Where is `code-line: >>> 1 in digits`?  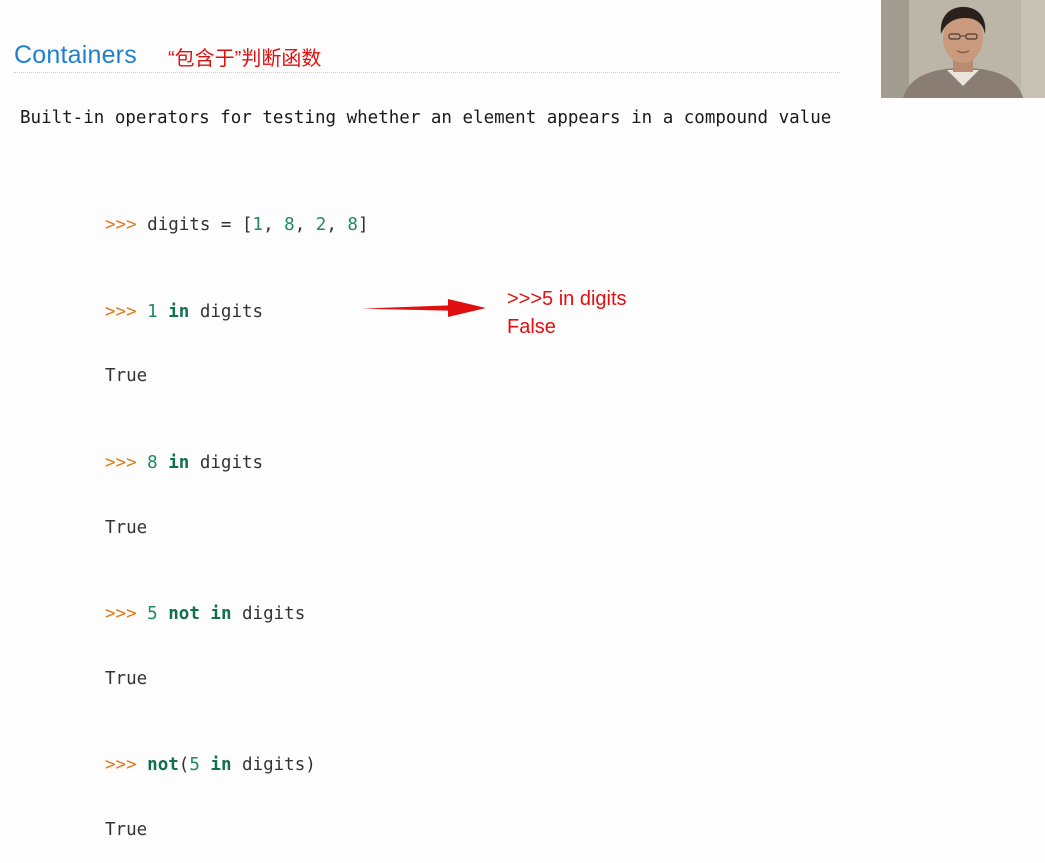
code-line: >>> 1 in digits is located at coordinates (237, 313).